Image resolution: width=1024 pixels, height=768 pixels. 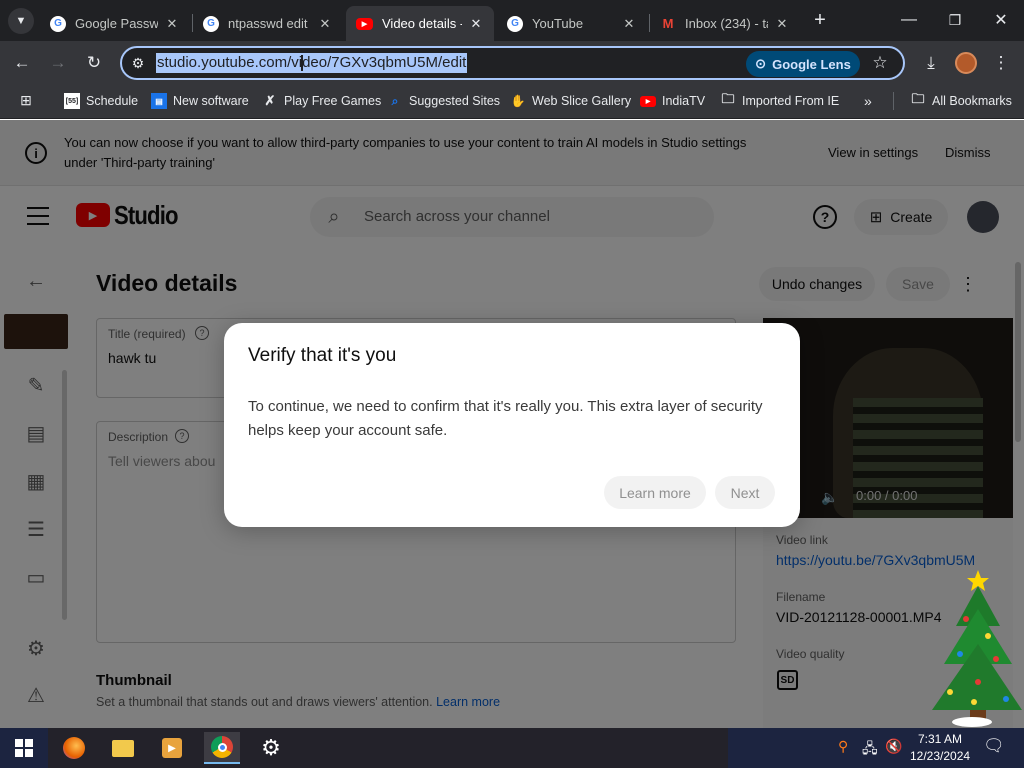 I want to click on close-window-button: ✕, so click(x=1001, y=20).